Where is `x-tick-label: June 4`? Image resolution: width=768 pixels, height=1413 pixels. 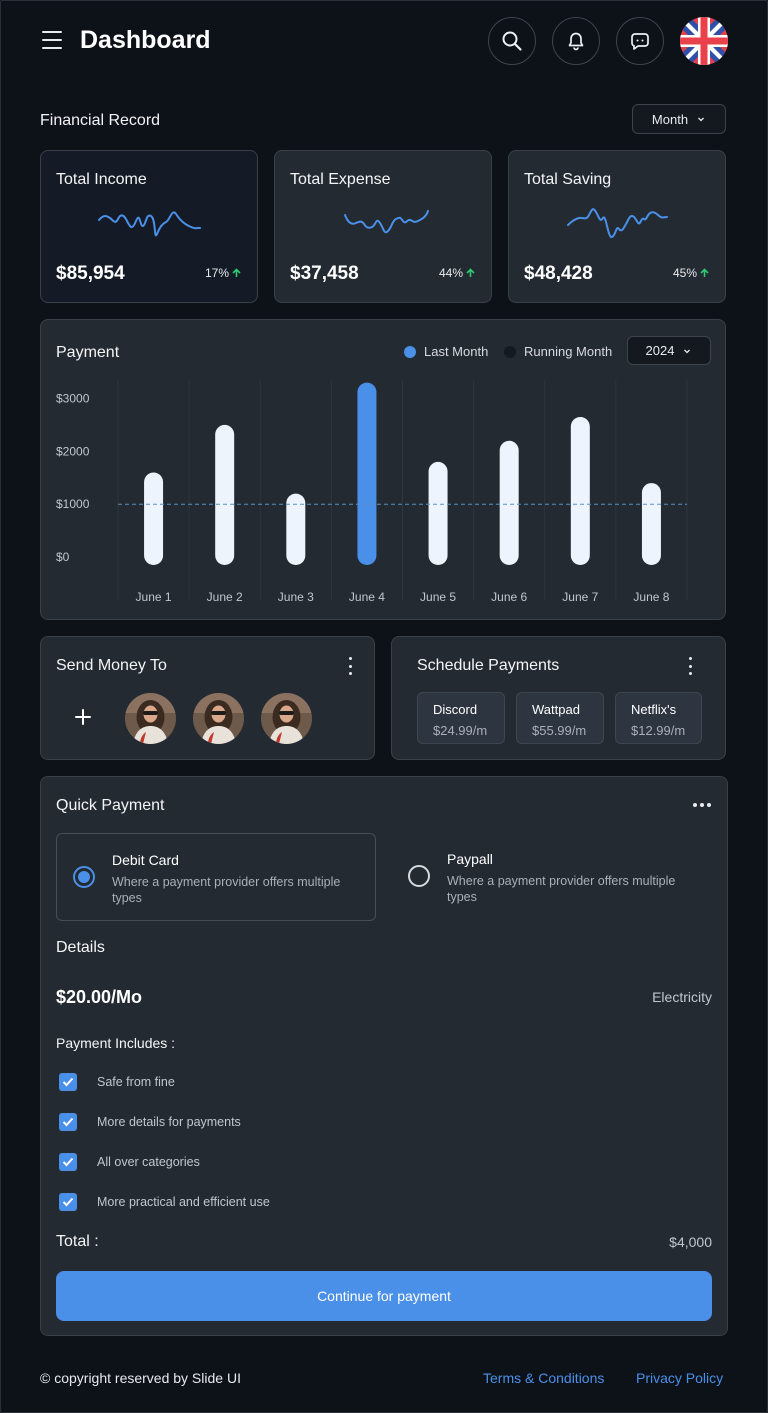
x-tick-label: June 4 is located at coordinates (367, 597).